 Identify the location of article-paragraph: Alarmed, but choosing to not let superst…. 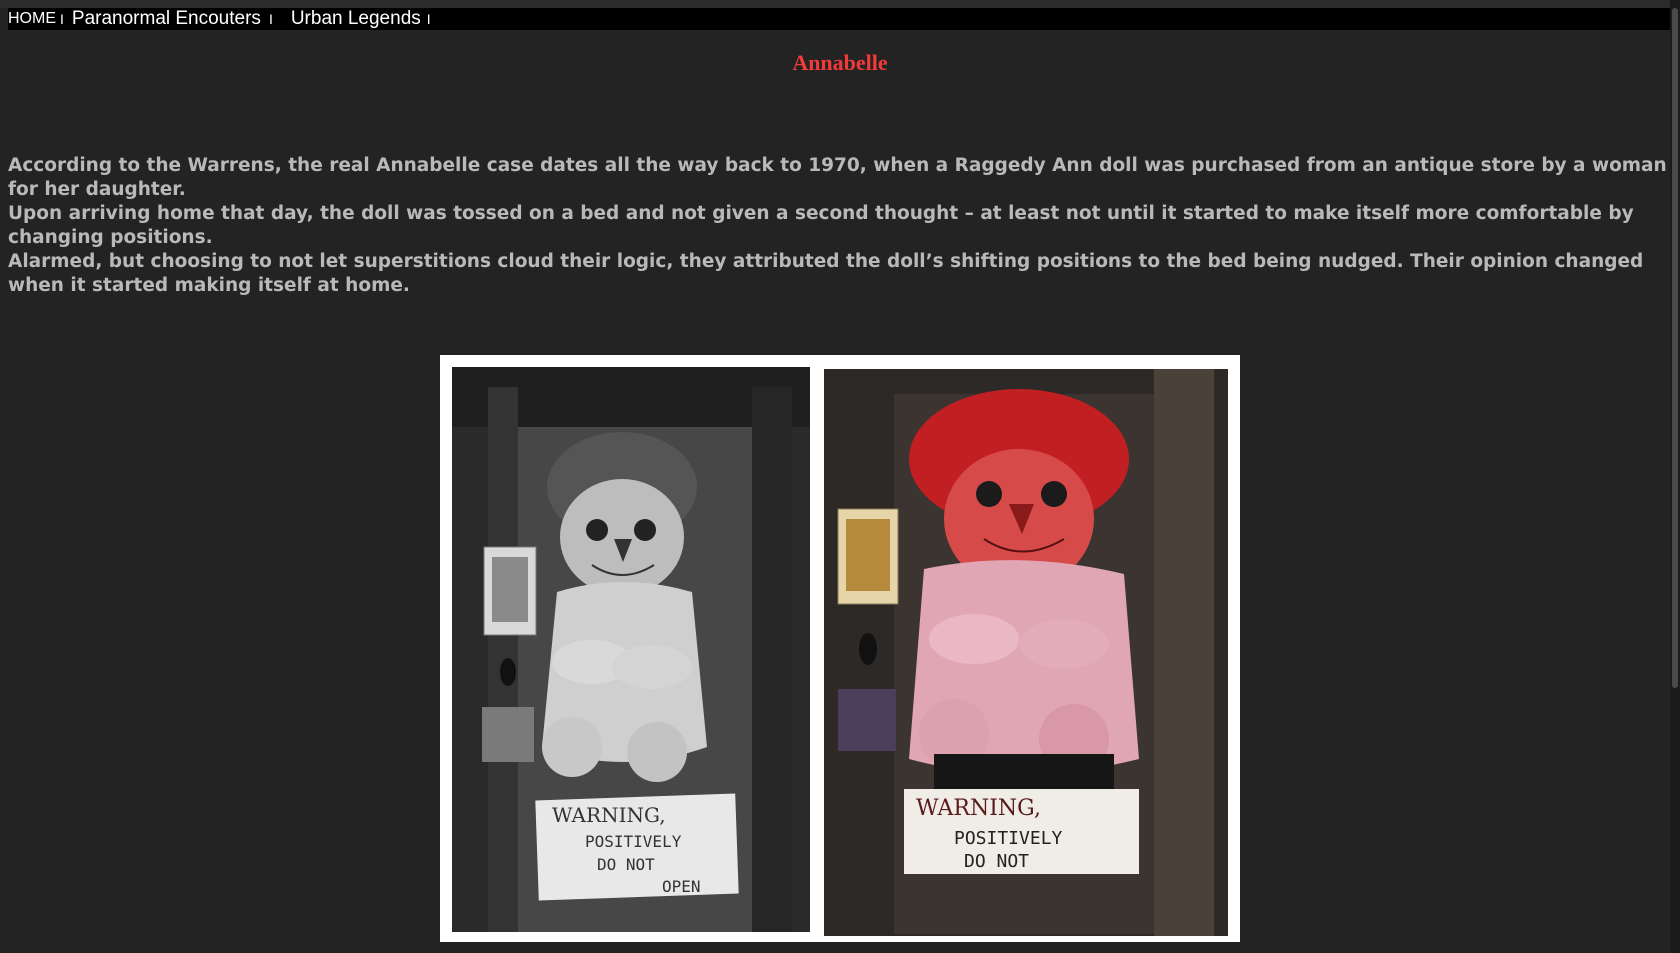
(826, 273).